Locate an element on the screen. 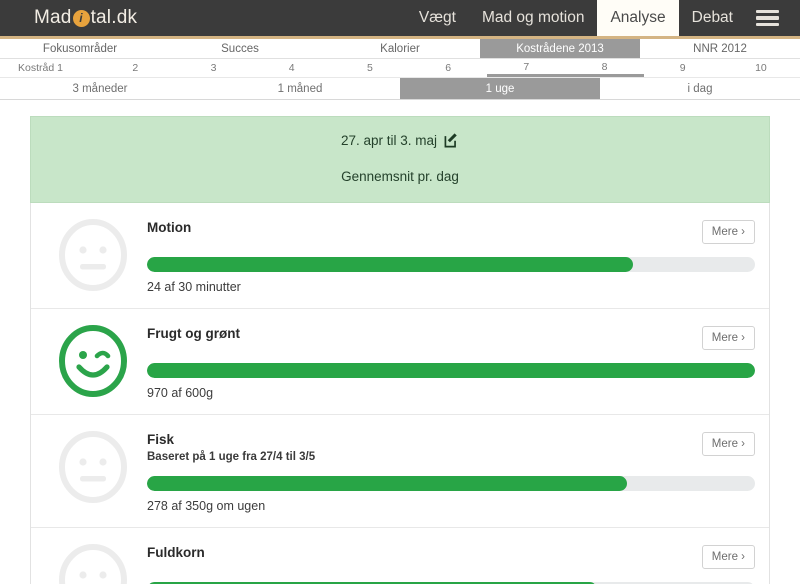 The width and height of the screenshot is (800, 584). kostraad-item-10: 10 is located at coordinates (761, 68).